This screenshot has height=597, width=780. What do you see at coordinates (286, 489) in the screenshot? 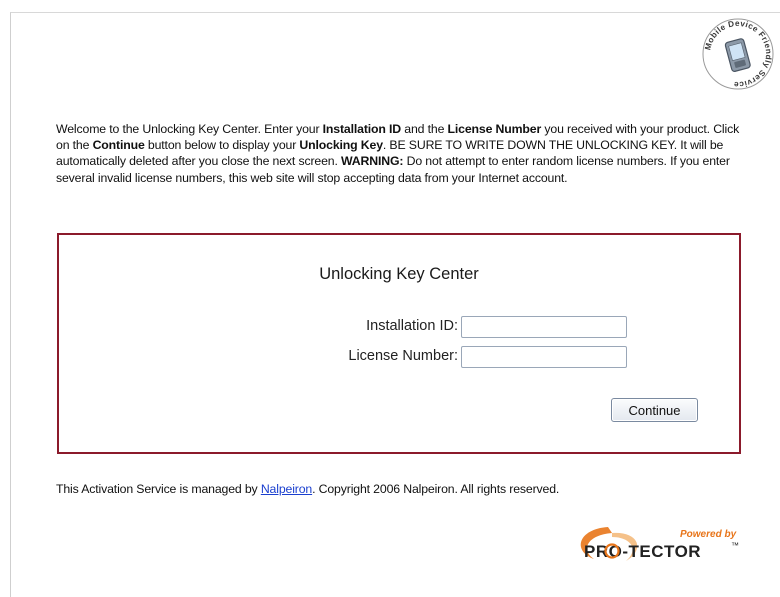
I see `nalpeiron-link: Nalpeiron` at bounding box center [286, 489].